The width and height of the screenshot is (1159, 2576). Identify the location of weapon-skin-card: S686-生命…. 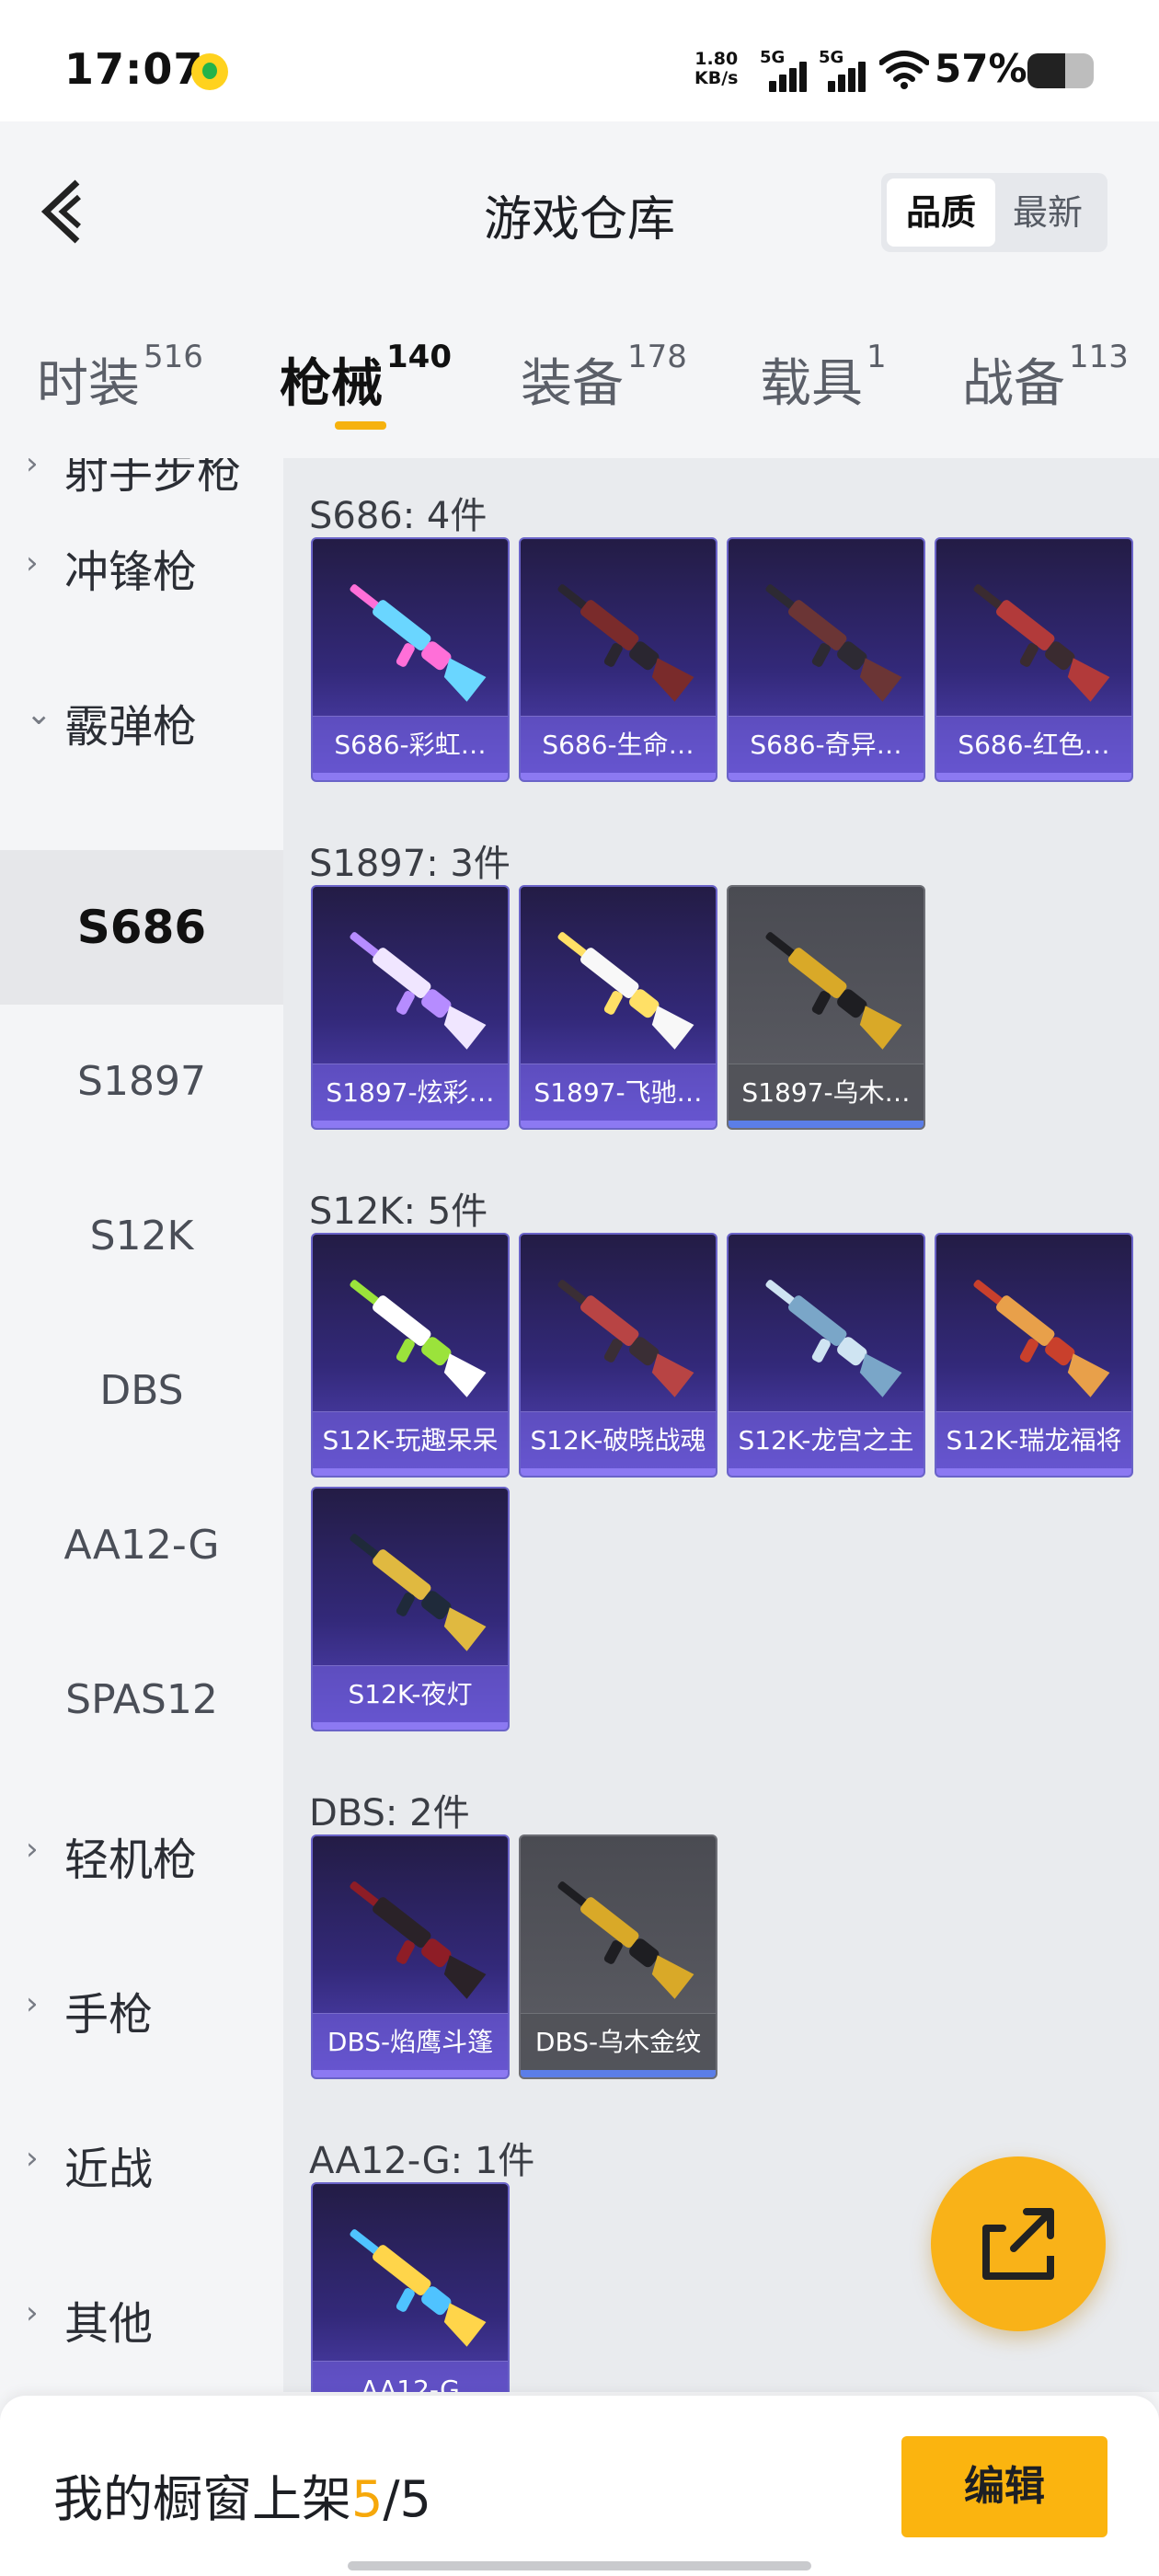
(618, 659).